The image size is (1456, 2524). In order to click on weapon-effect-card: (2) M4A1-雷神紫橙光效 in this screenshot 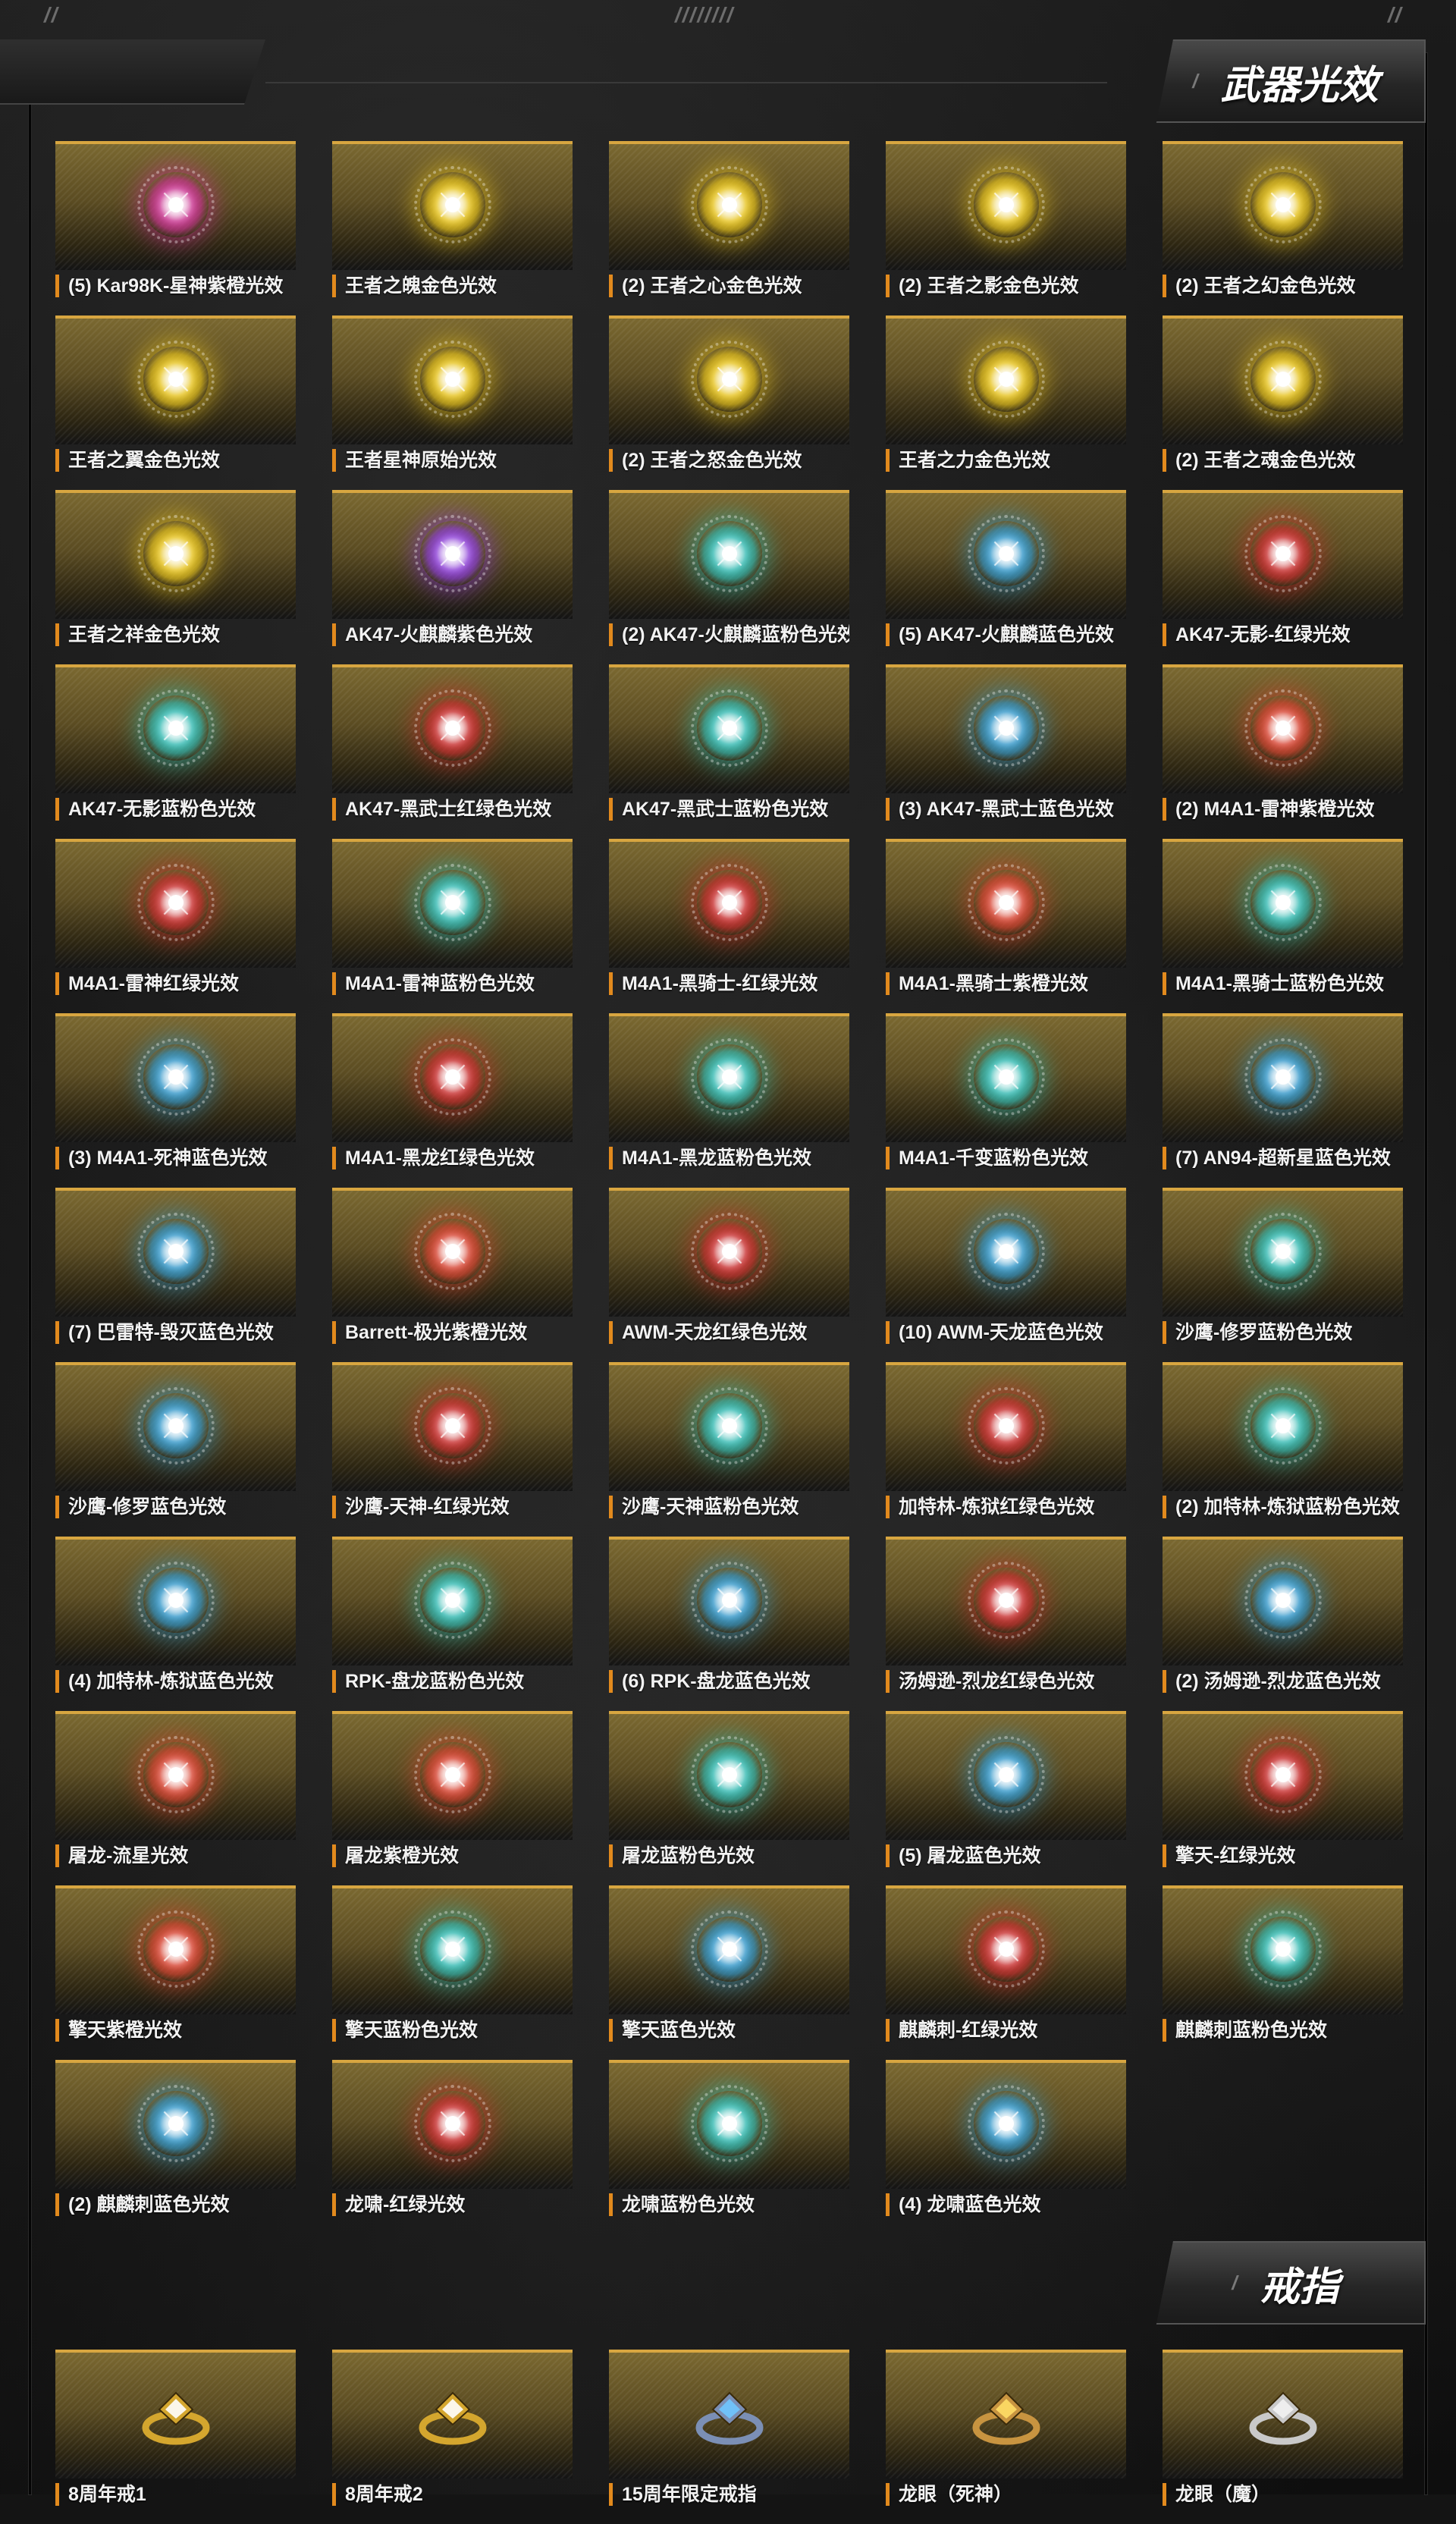, I will do `click(1283, 751)`.